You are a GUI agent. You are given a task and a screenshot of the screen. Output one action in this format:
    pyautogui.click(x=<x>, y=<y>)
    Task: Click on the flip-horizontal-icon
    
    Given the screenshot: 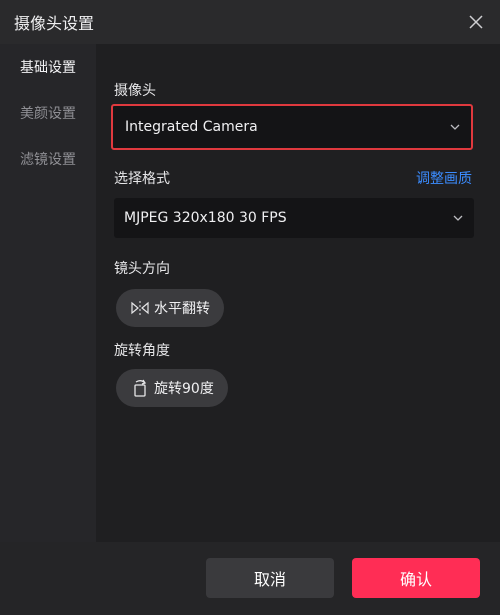 What is the action you would take?
    pyautogui.click(x=140, y=308)
    